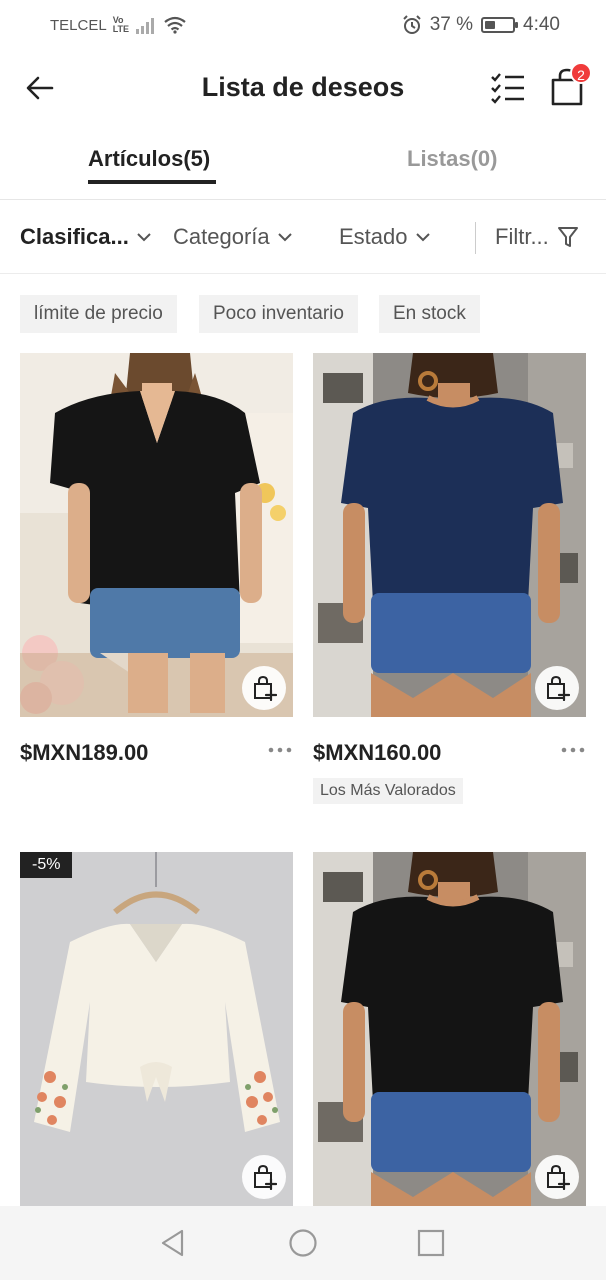 The height and width of the screenshot is (1280, 606). I want to click on product-card, so click(449, 1029).